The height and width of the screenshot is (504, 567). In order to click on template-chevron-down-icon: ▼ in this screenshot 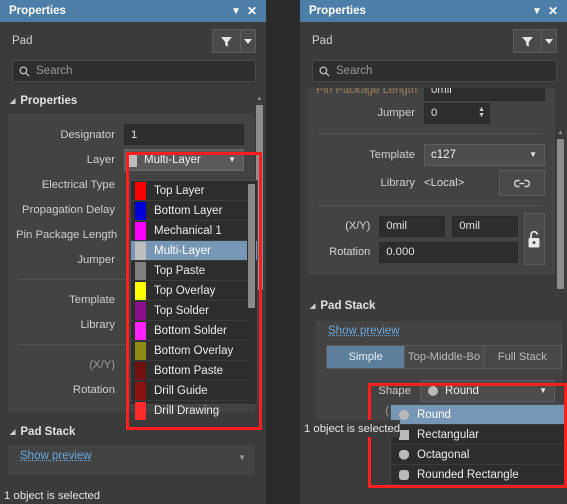, I will do `click(533, 154)`.